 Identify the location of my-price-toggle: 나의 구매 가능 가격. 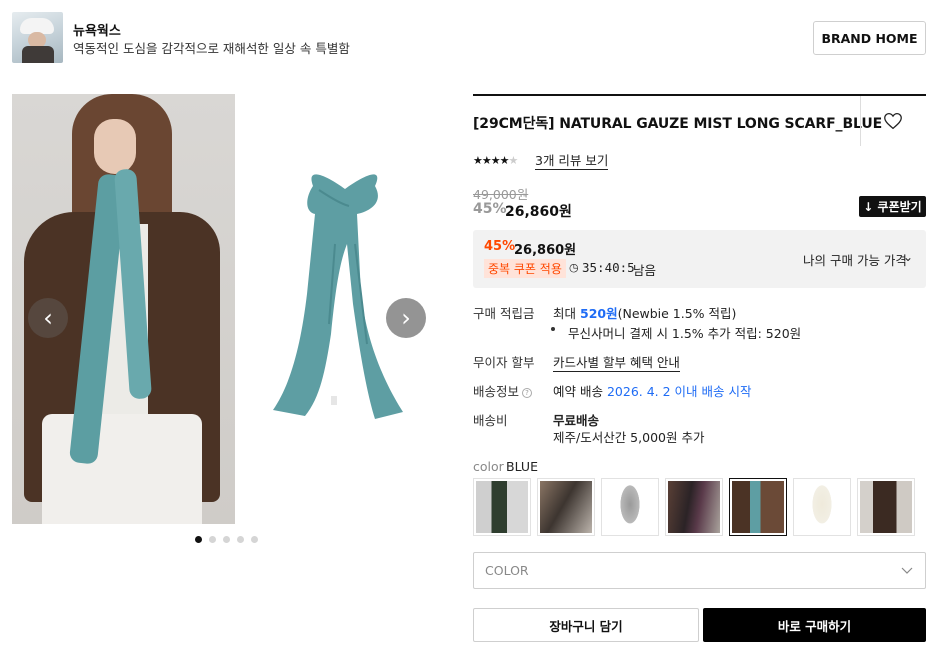
(855, 259).